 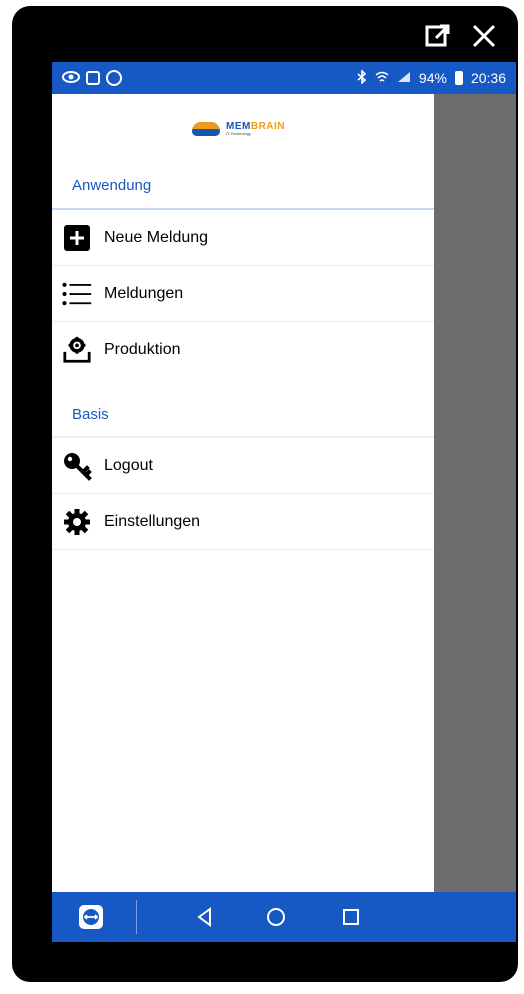 I want to click on menu-item-produktion: Produktion, so click(x=243, y=350).